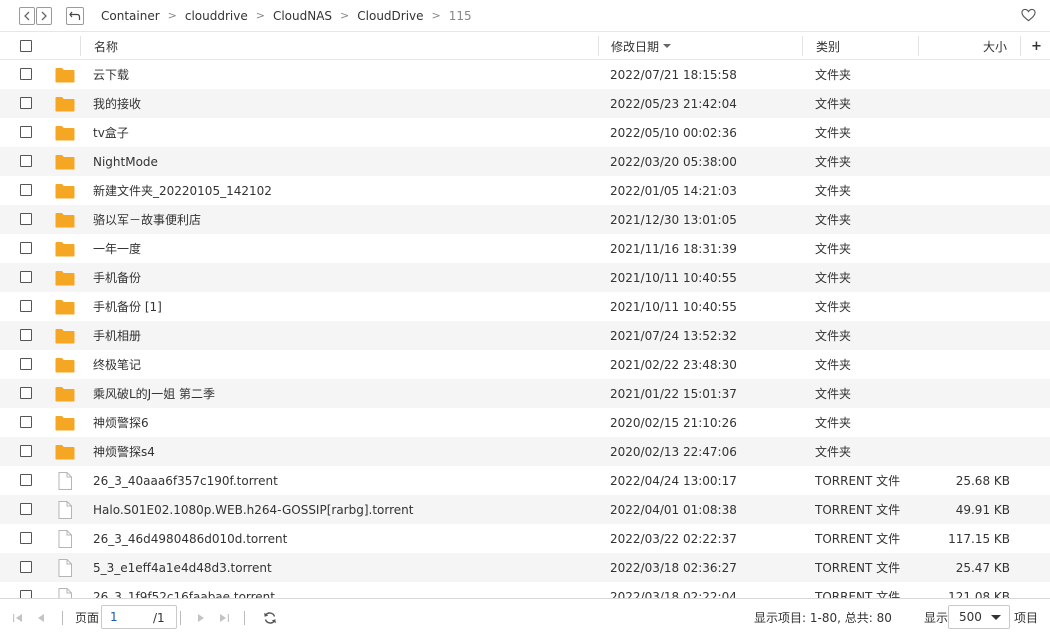  I want to click on modified-date: 2021/11/16 18:31:39, so click(673, 248).